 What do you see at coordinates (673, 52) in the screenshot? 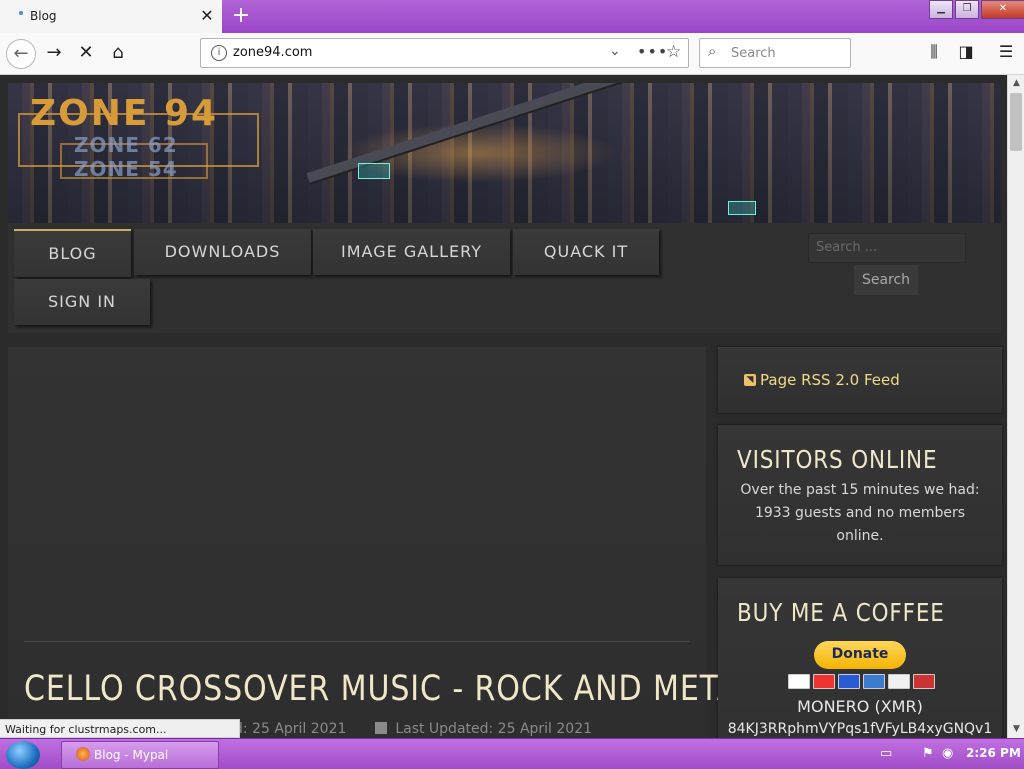
I see `bookmark-star-icon: ☆` at bounding box center [673, 52].